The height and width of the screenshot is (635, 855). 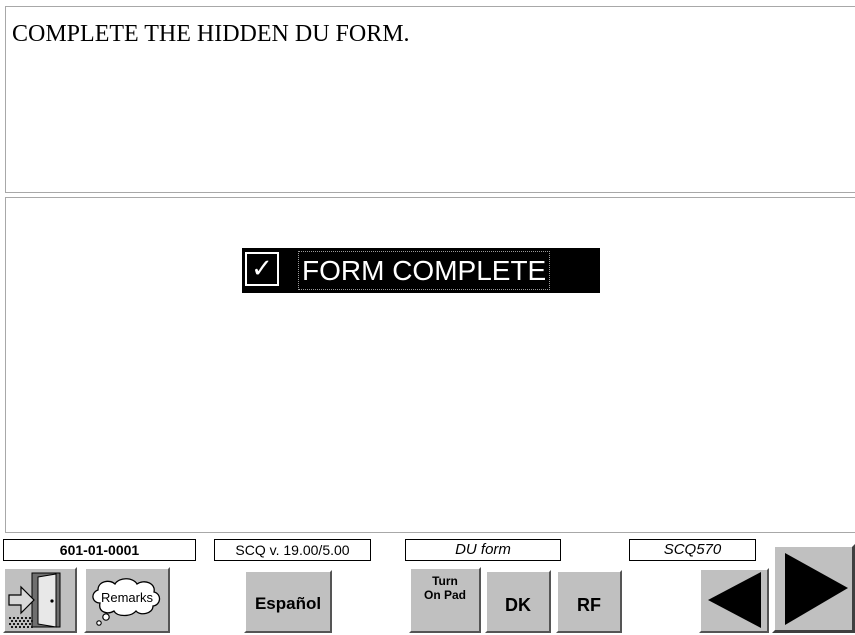 I want to click on right-triangle-icon, so click(x=816, y=589).